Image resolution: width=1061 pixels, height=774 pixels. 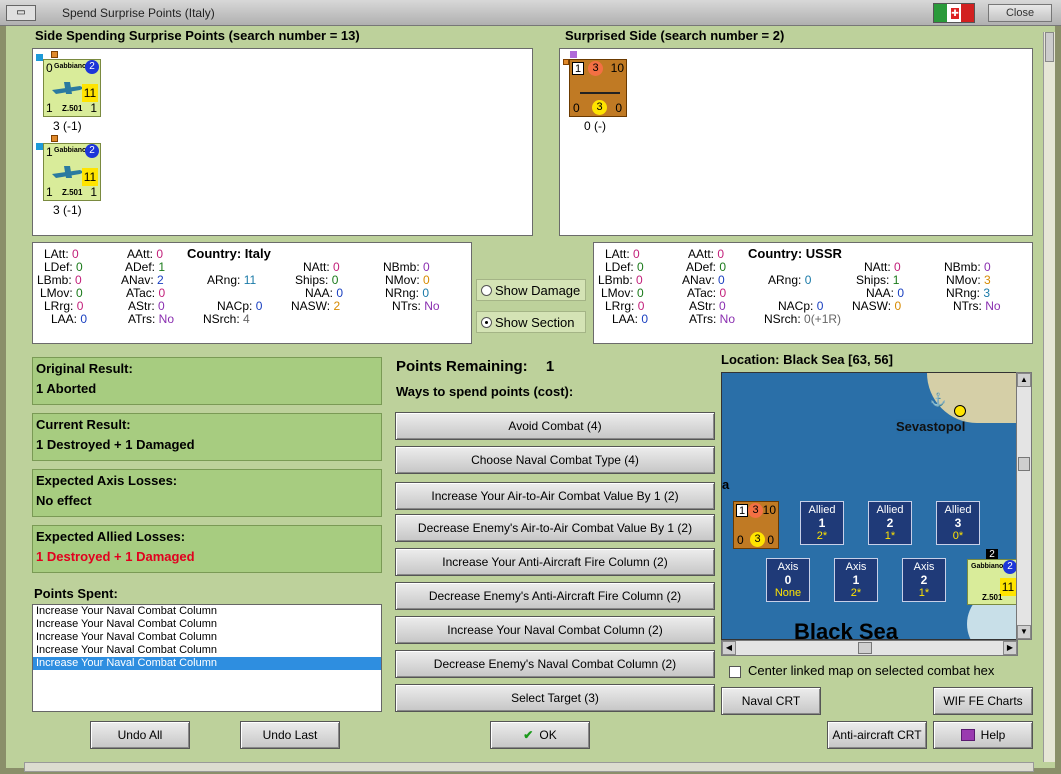 I want to click on anti-aircraft-crt-button: Anti-aircraft CRT, so click(x=877, y=735).